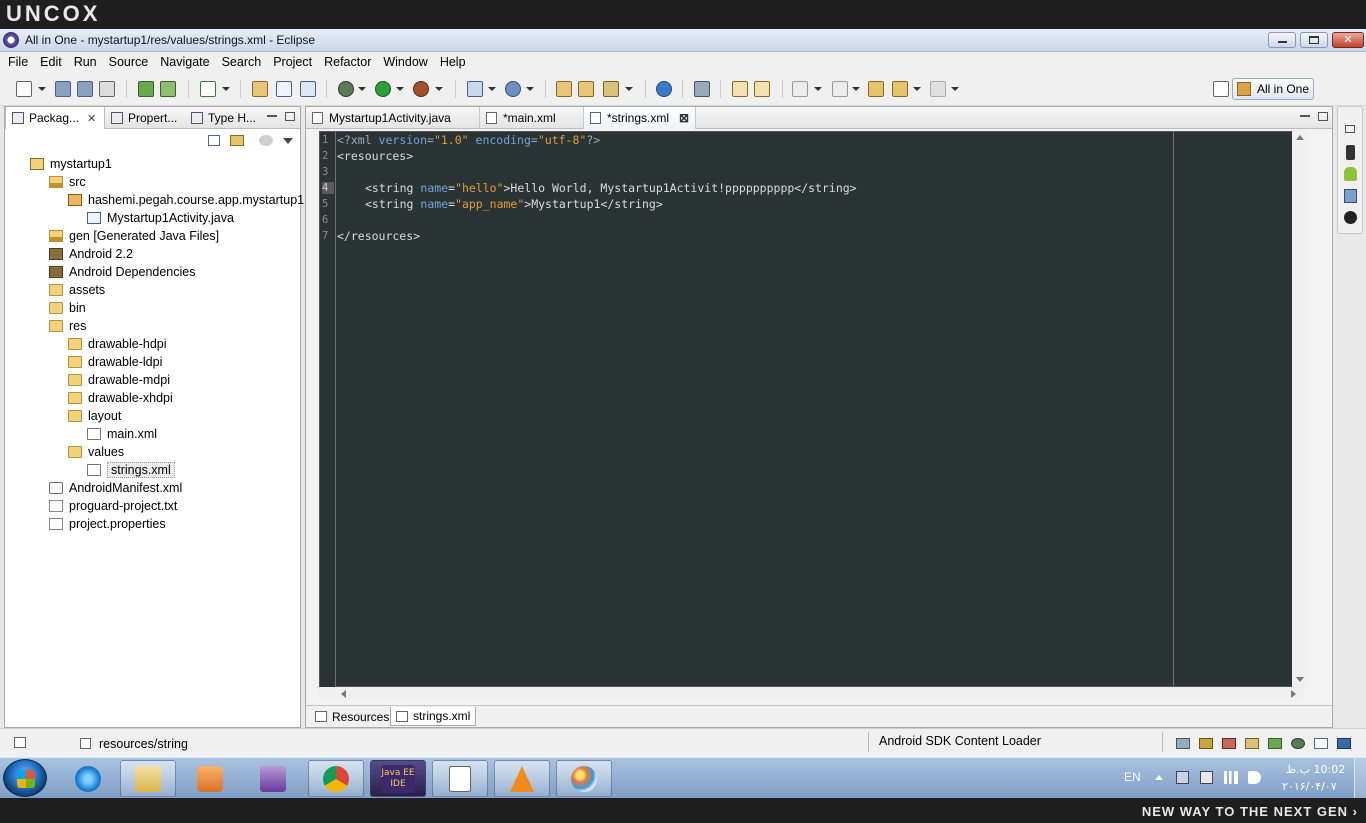 The width and height of the screenshot is (1366, 823). Describe the element at coordinates (71, 164) in the screenshot. I see `tree-item-mystartup1: mystartup1` at that location.